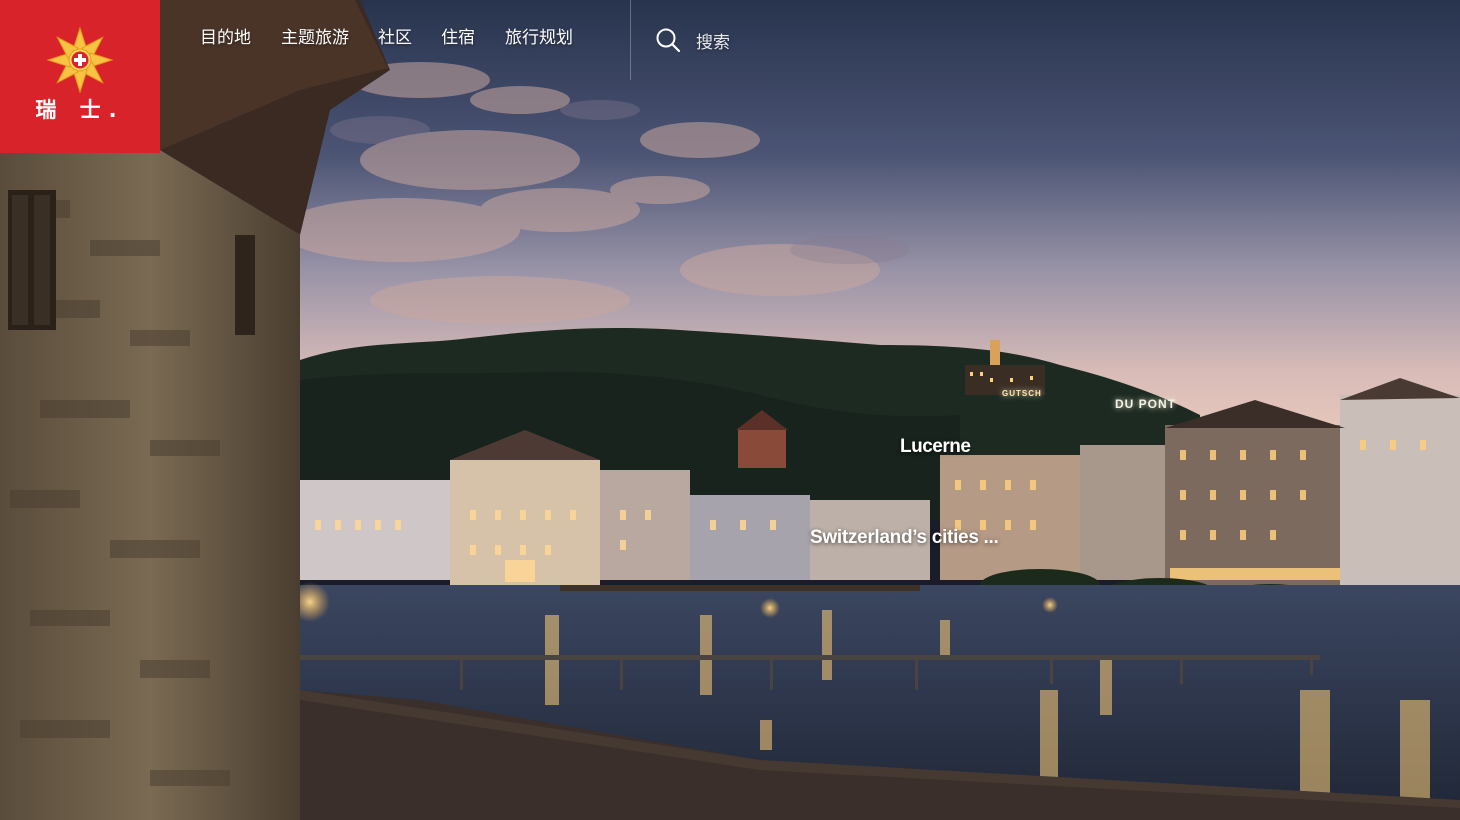  I want to click on nav-item-trip-planning: 旅行规划, so click(539, 39).